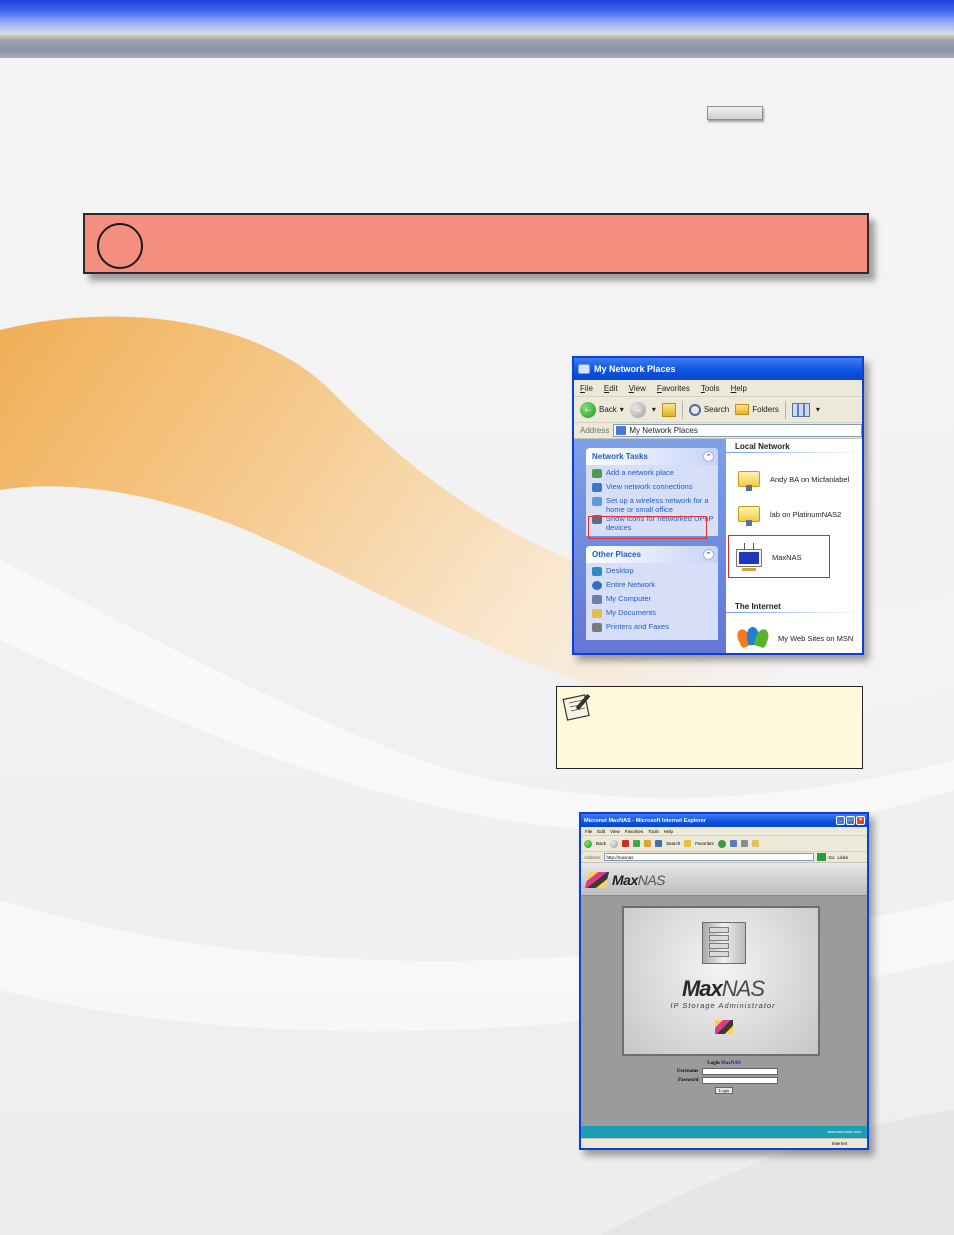  I want to click on menu-help: Help, so click(739, 388).